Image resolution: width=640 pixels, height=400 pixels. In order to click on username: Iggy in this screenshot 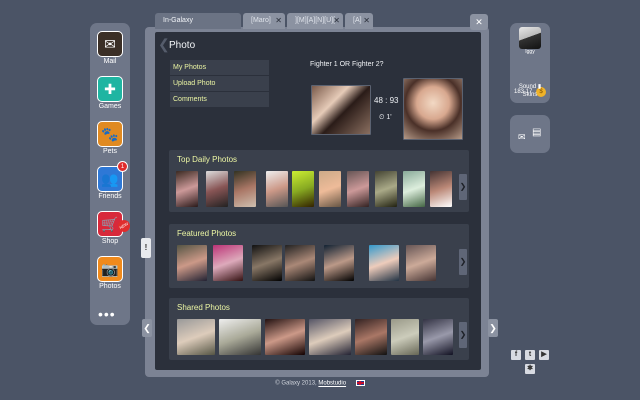, I will do `click(530, 52)`.